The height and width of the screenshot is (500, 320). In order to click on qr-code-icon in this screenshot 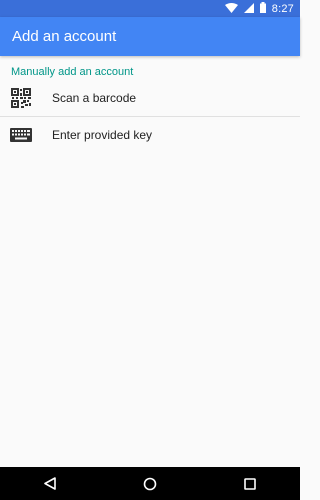, I will do `click(21, 98)`.